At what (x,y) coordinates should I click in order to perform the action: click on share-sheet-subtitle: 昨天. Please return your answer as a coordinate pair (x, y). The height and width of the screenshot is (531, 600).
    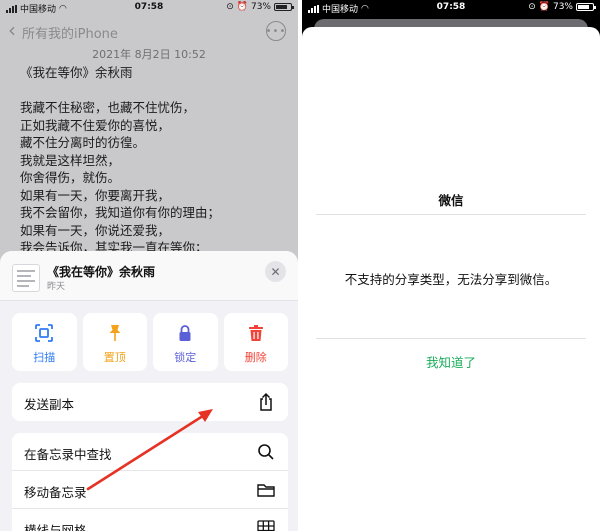
    Looking at the image, I should click on (56, 287).